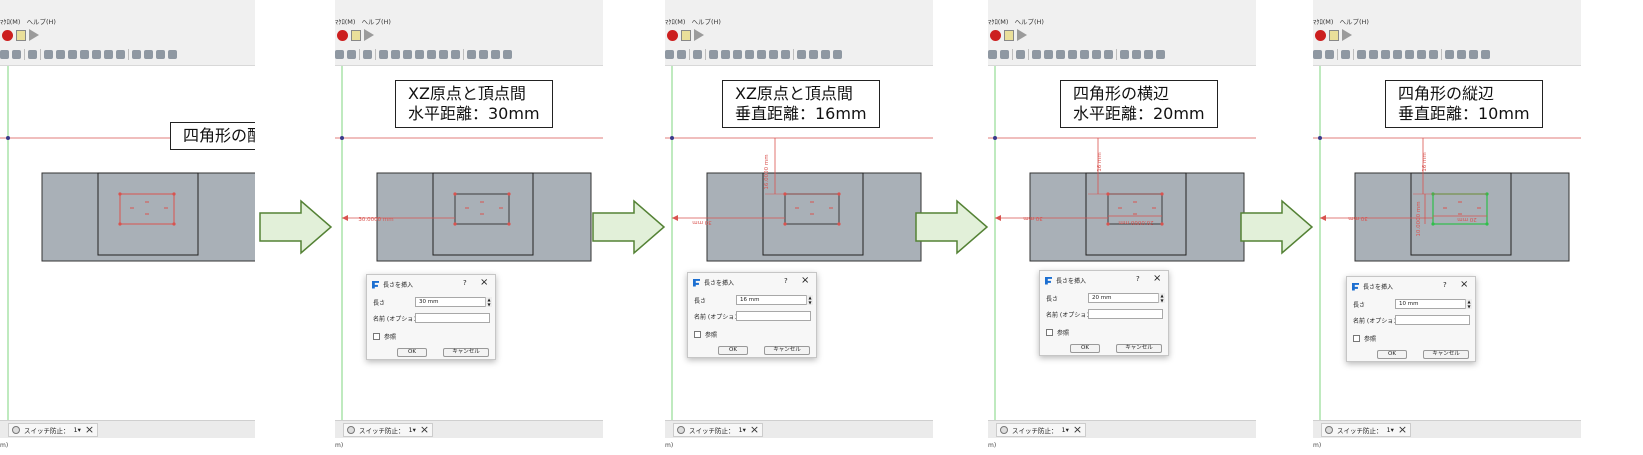  What do you see at coordinates (1125, 298) in the screenshot?
I see `length-input: 20 mm` at bounding box center [1125, 298].